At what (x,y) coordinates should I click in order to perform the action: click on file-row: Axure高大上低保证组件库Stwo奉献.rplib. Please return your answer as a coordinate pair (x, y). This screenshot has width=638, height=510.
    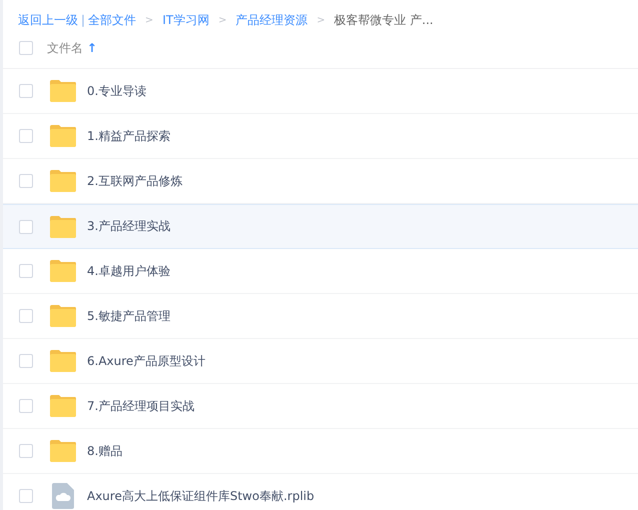
    Looking at the image, I should click on (320, 492).